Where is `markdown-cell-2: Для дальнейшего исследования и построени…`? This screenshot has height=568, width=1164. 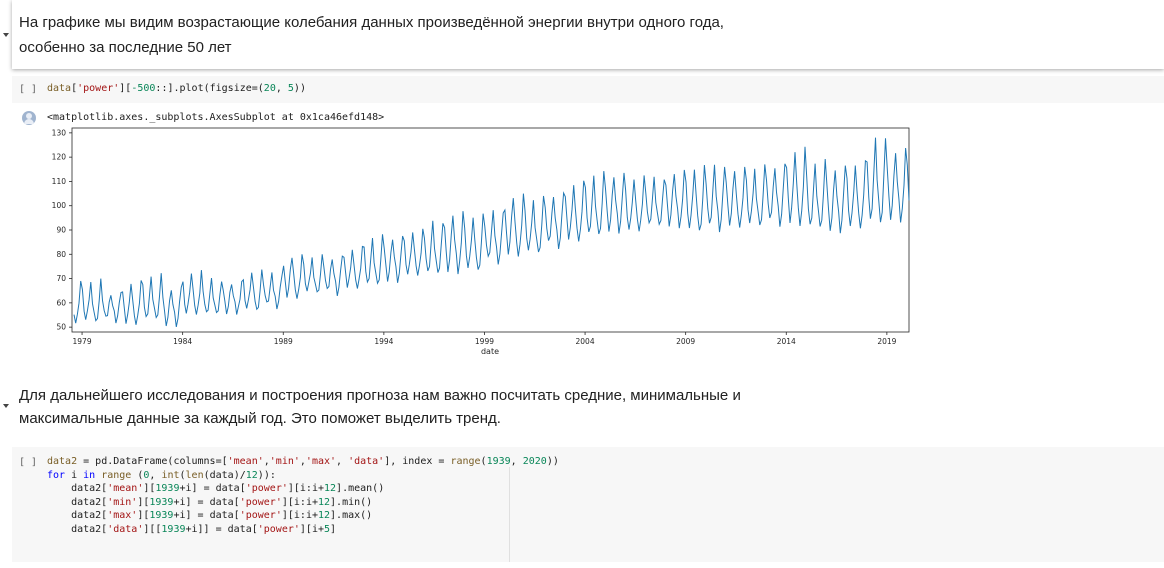
markdown-cell-2: Для дальнейшего исследования и построени… is located at coordinates (588, 410).